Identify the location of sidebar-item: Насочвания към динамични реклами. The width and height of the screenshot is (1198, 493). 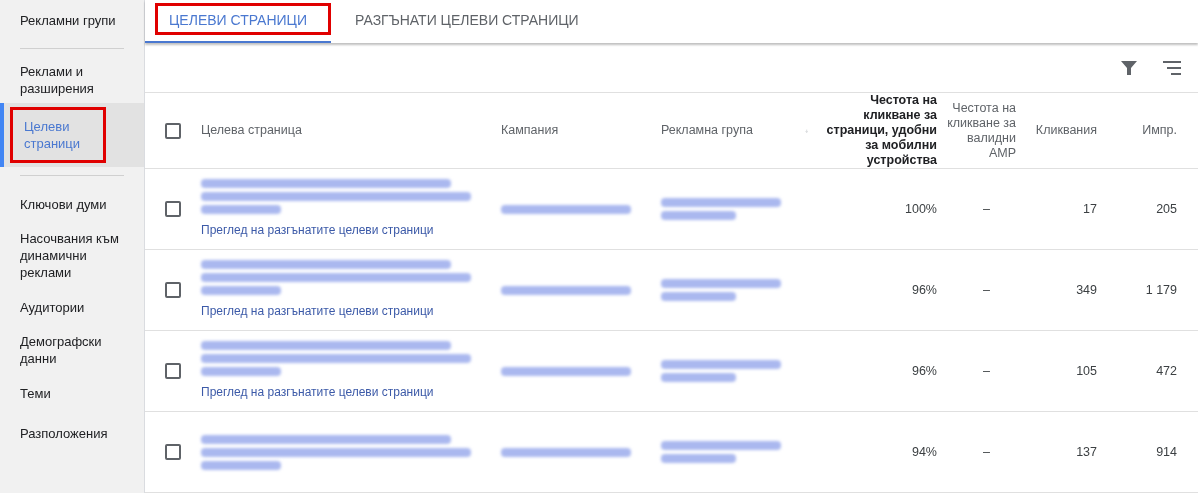
(72, 255).